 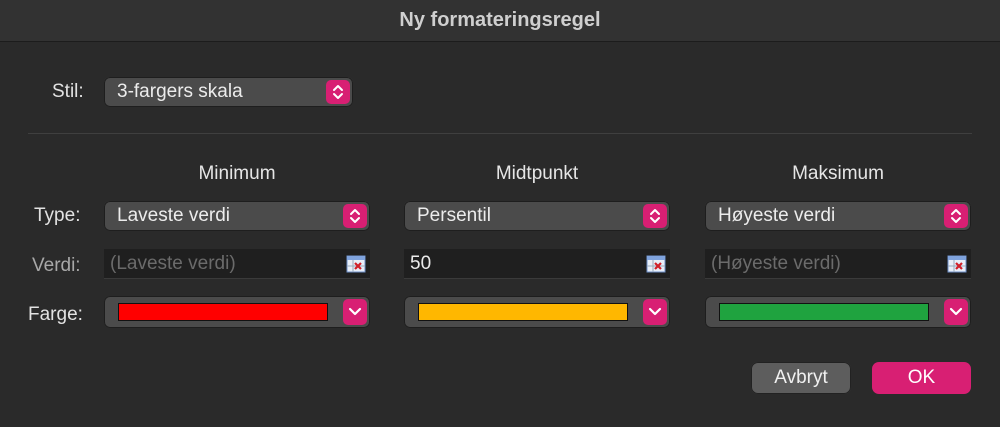 I want to click on maximum-type-value: Høyeste verdi, so click(x=777, y=215).